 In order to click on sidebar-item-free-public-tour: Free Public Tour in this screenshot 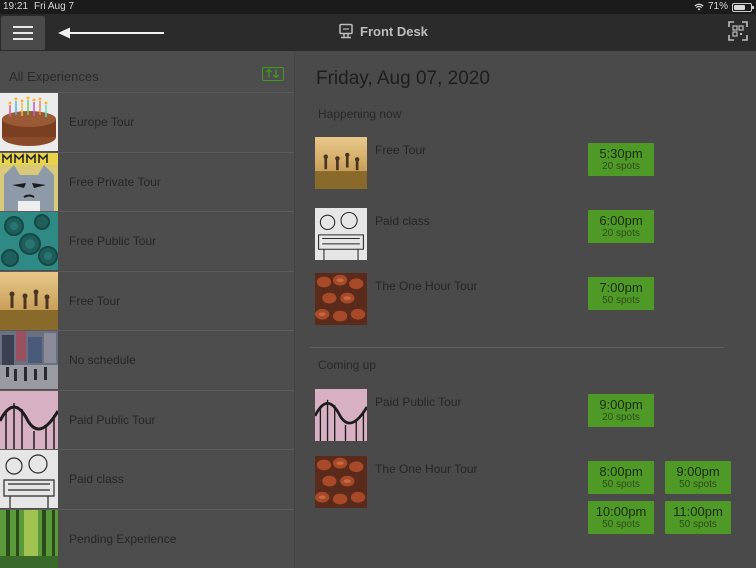, I will do `click(147, 242)`.